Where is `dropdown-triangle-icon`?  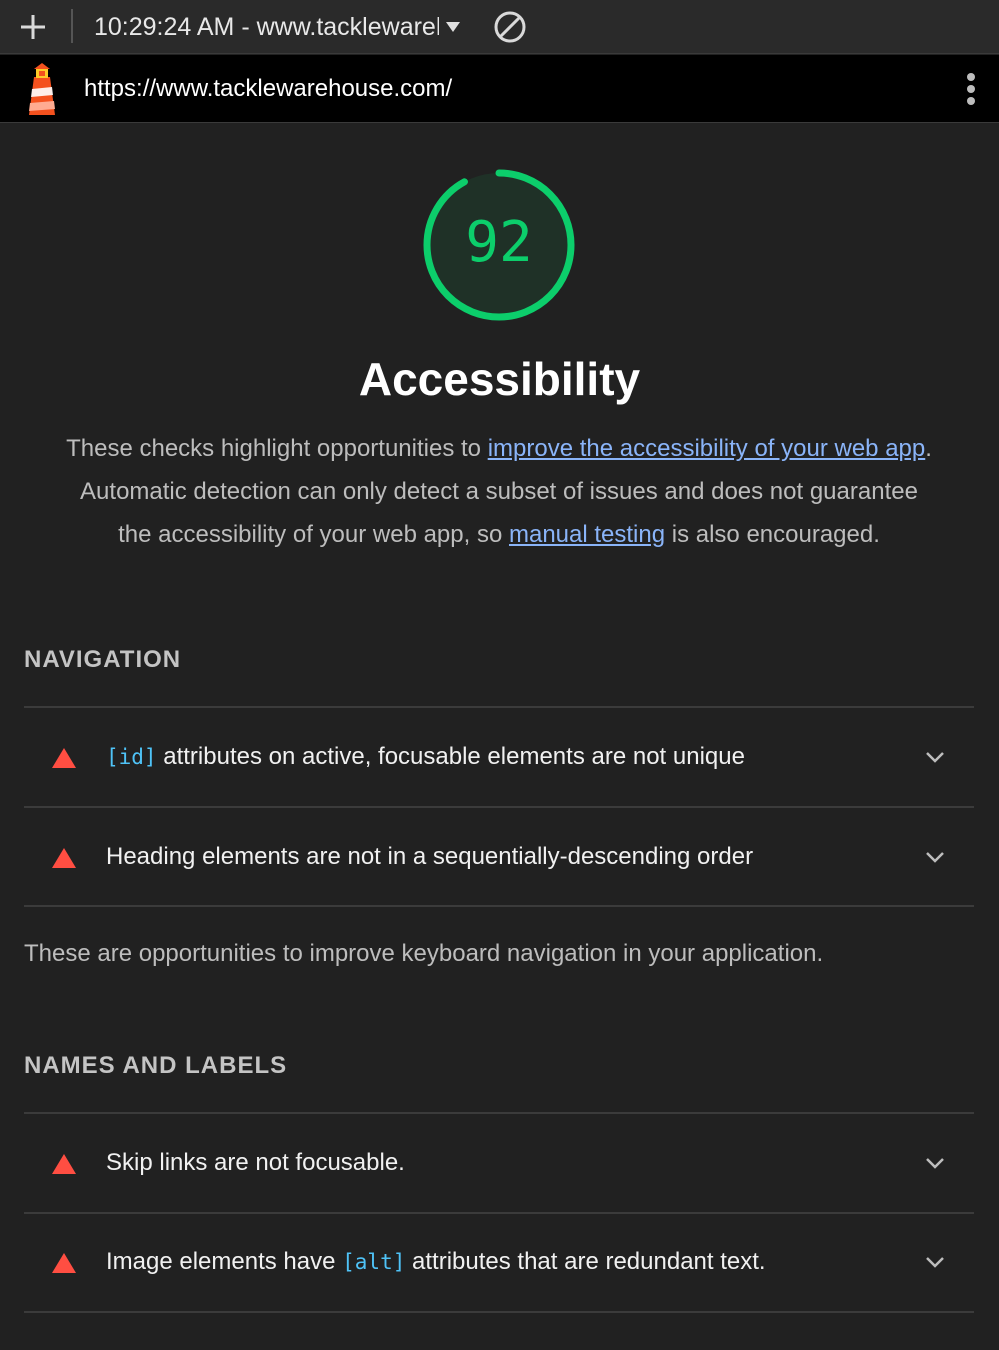
dropdown-triangle-icon is located at coordinates (453, 27).